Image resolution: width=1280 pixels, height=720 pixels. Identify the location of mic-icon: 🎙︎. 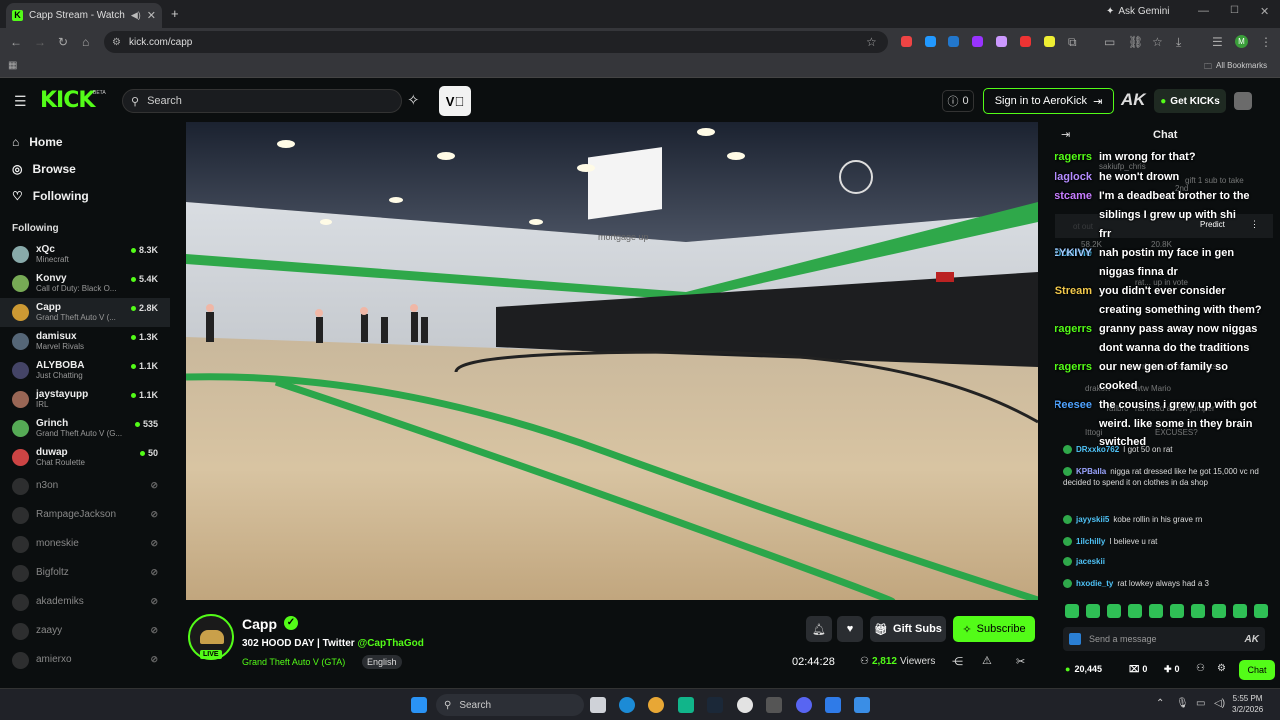
(1182, 703).